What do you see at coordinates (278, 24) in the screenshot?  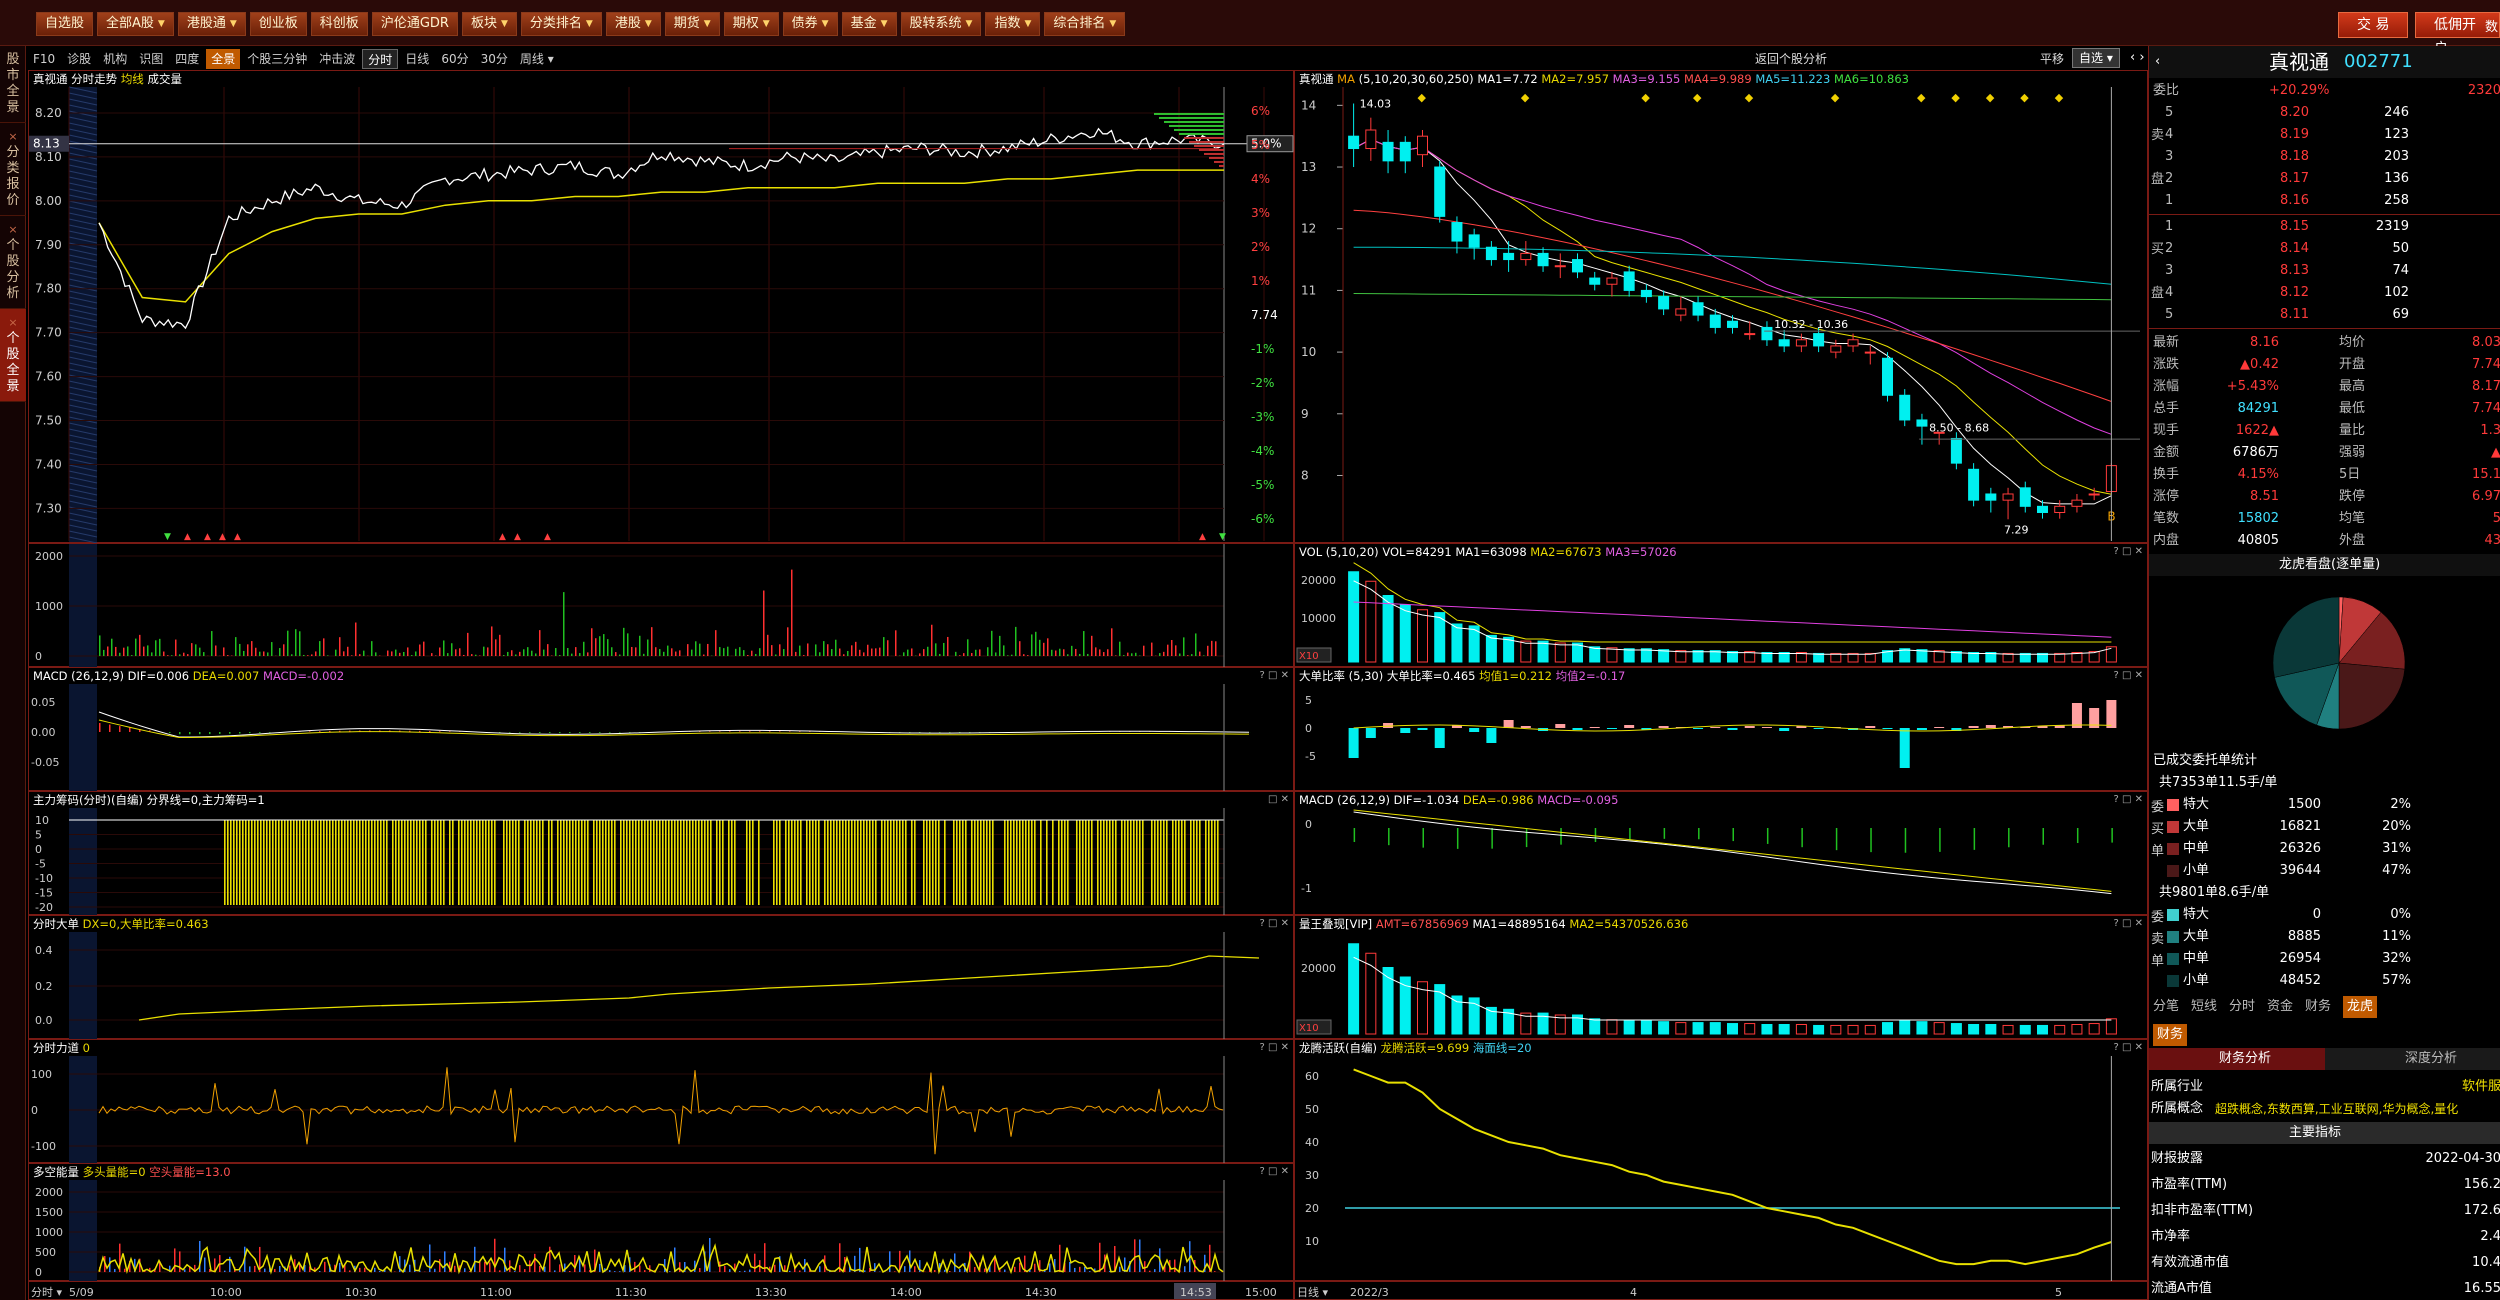 I see `menu-item-3: 创业板` at bounding box center [278, 24].